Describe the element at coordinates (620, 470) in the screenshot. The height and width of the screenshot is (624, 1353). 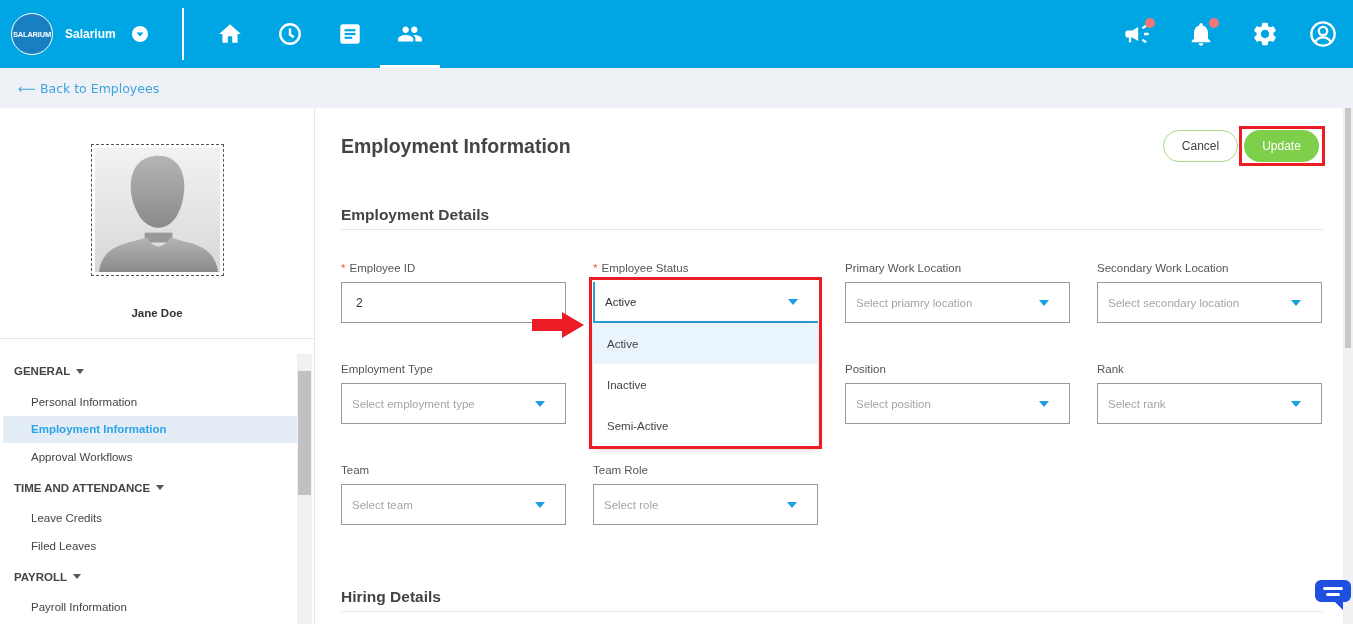
I see `field-label: Team Role` at that location.